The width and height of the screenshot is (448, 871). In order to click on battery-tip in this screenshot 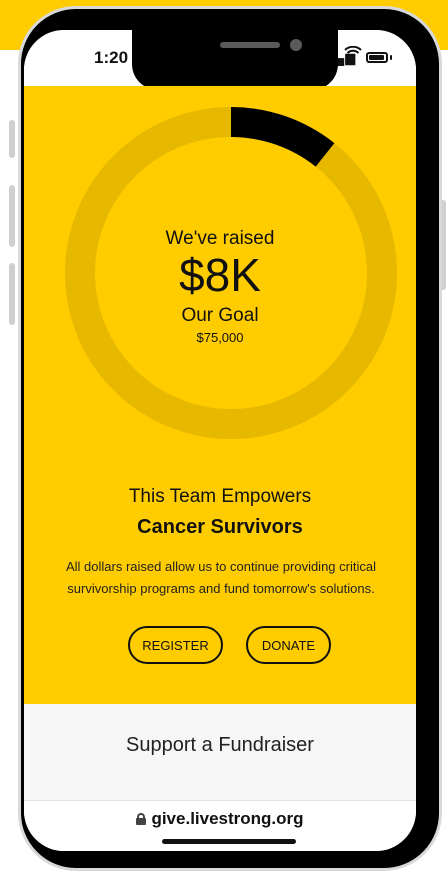, I will do `click(391, 57)`.